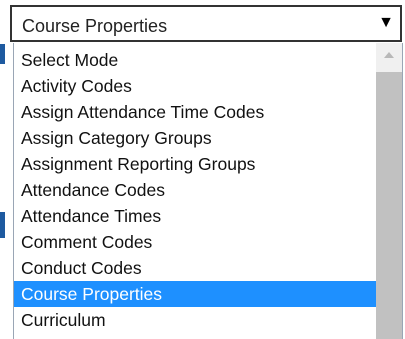 The height and width of the screenshot is (339, 405). Describe the element at coordinates (195, 60) in the screenshot. I see `dropdown-option-select-mode: Select Mode` at that location.